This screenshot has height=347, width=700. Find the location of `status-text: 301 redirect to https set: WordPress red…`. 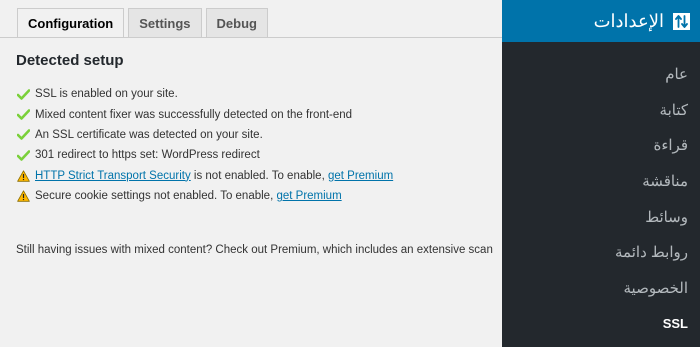

status-text: 301 redirect to https set: WordPress red… is located at coordinates (147, 155).